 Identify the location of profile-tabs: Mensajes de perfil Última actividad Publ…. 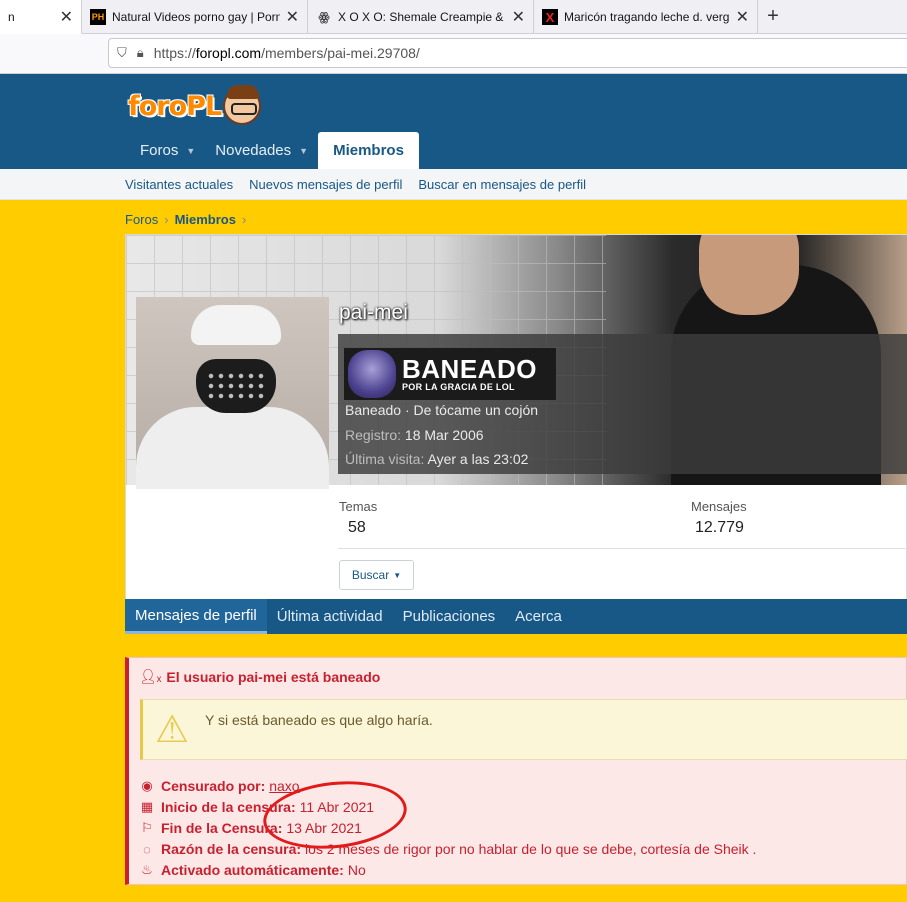
(516, 616).